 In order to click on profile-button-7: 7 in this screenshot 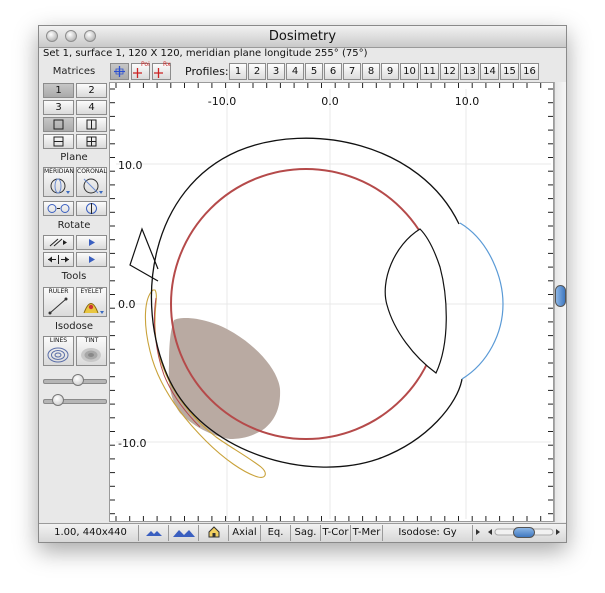, I will do `click(352, 71)`.